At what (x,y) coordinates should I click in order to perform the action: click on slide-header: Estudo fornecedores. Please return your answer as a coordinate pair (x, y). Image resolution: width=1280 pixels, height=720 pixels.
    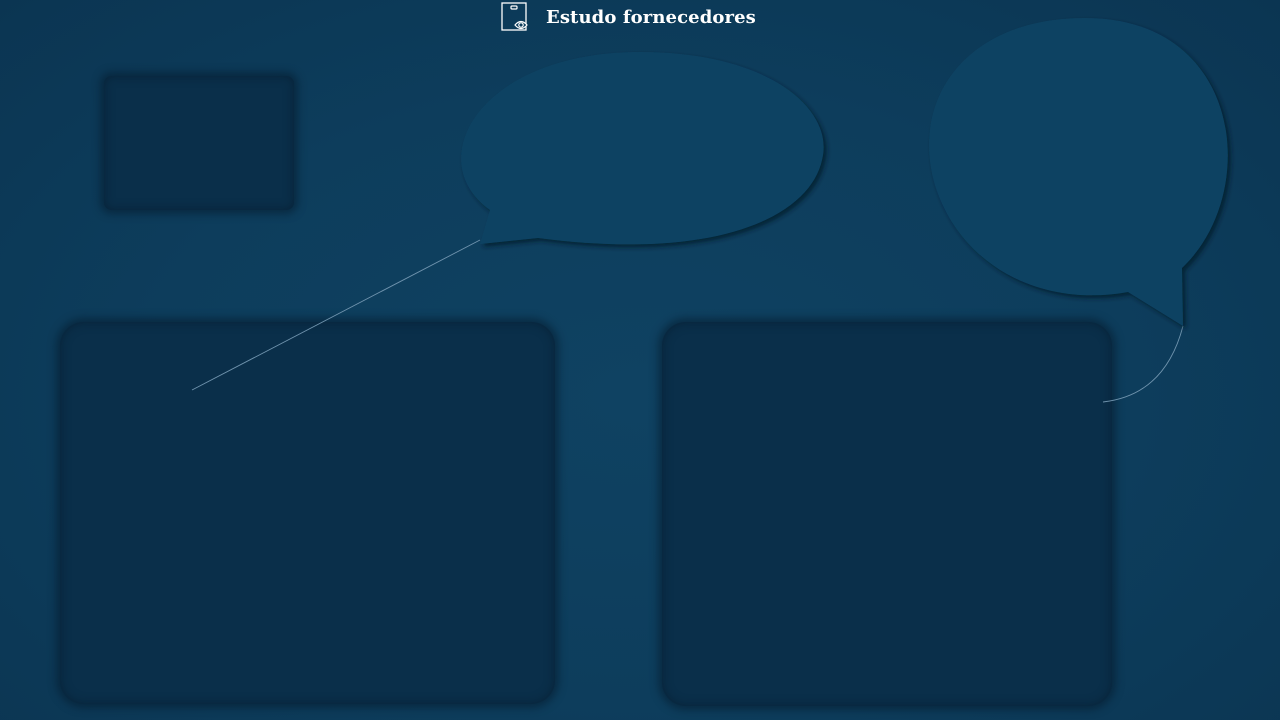
    Looking at the image, I should click on (628, 17).